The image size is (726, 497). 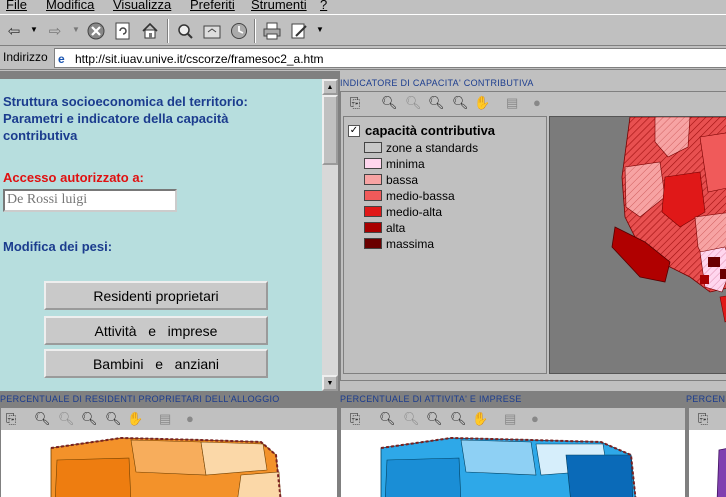 I want to click on attivita-imprese-button: Attività e imprese, so click(x=156, y=330).